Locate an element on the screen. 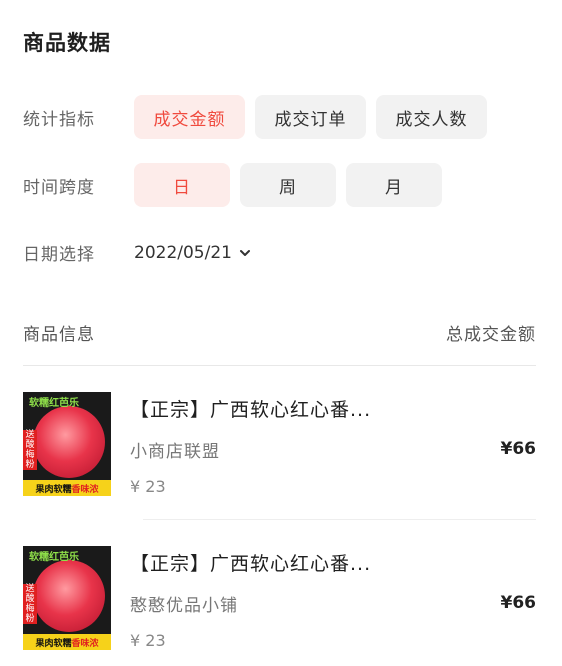  row-divider is located at coordinates (339, 519).